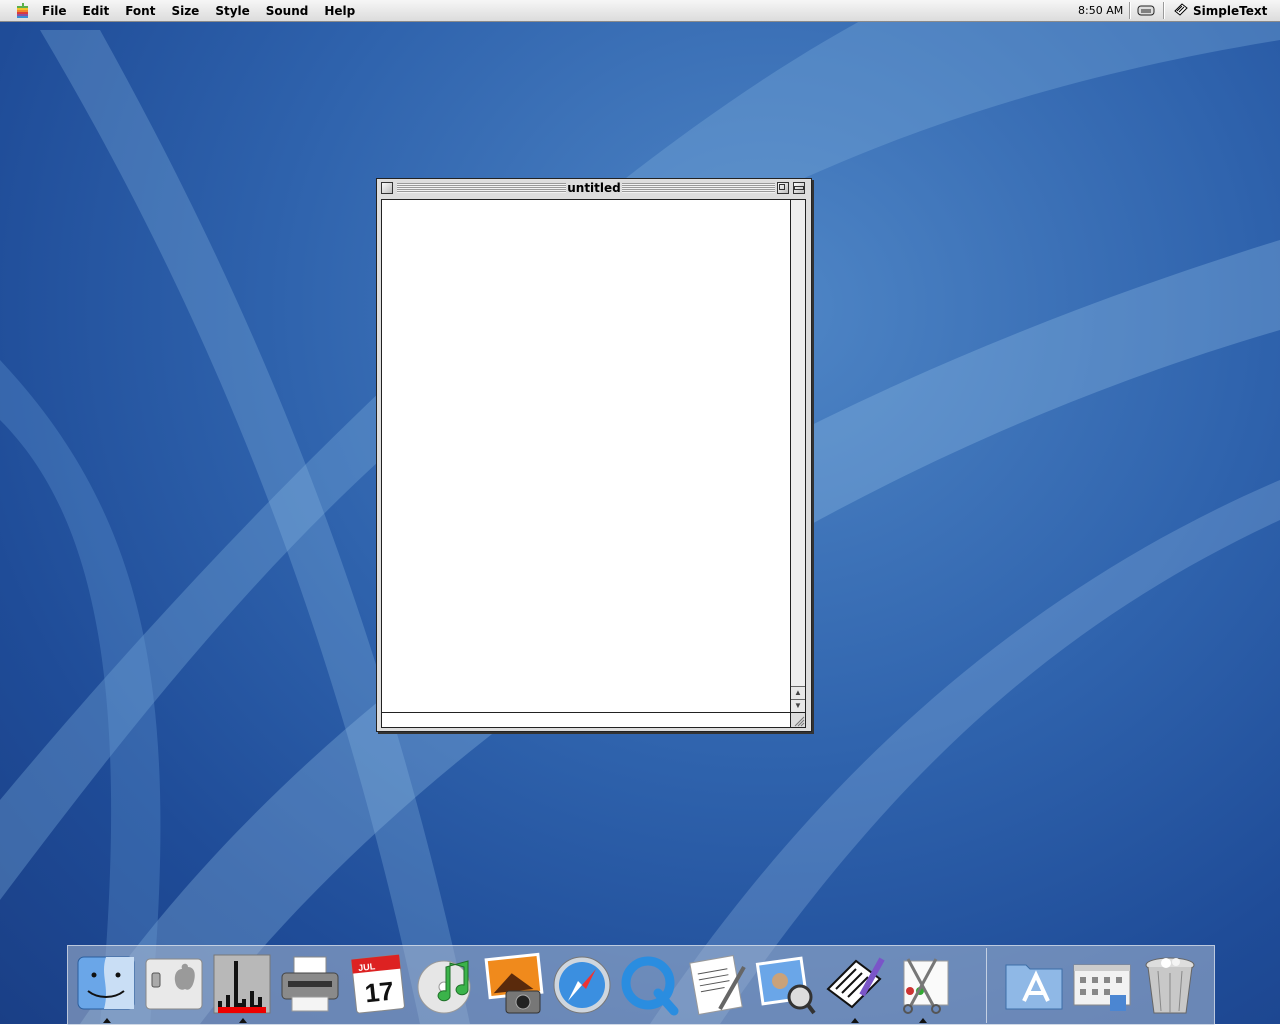 This screenshot has height=1025, width=1280. I want to click on vertical-scrollbar: ▲ ▼, so click(798, 456).